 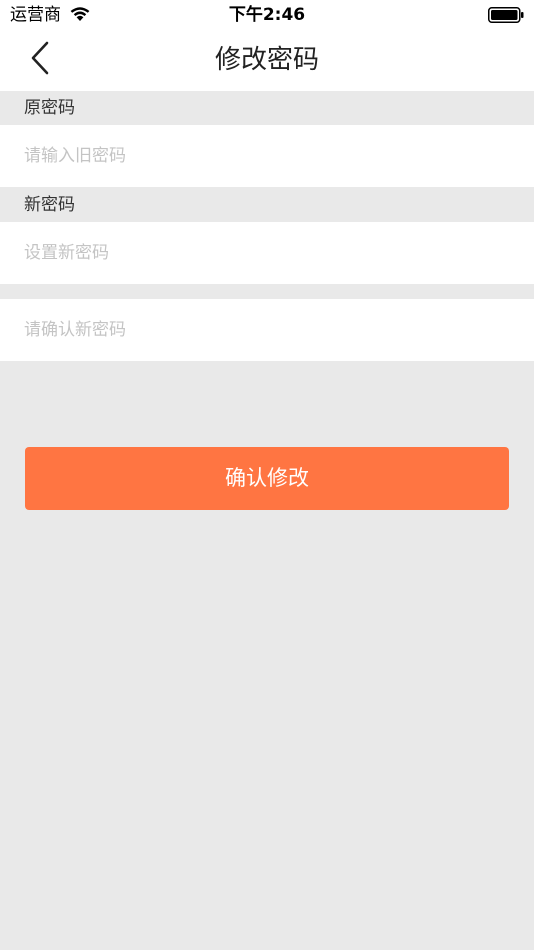 I want to click on nav-bar: 修改密码, so click(x=267, y=60).